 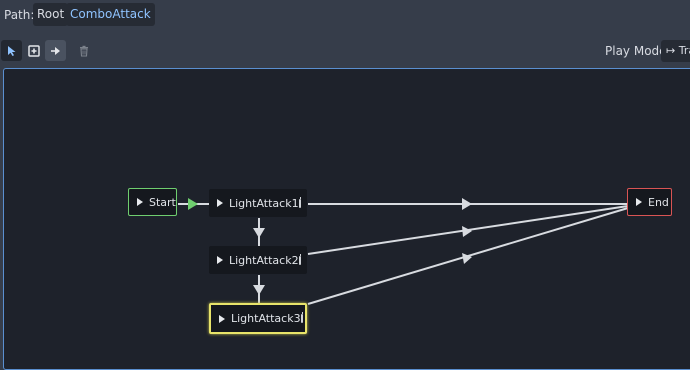 I want to click on state-node-label: LightAttack3, so click(x=266, y=318).